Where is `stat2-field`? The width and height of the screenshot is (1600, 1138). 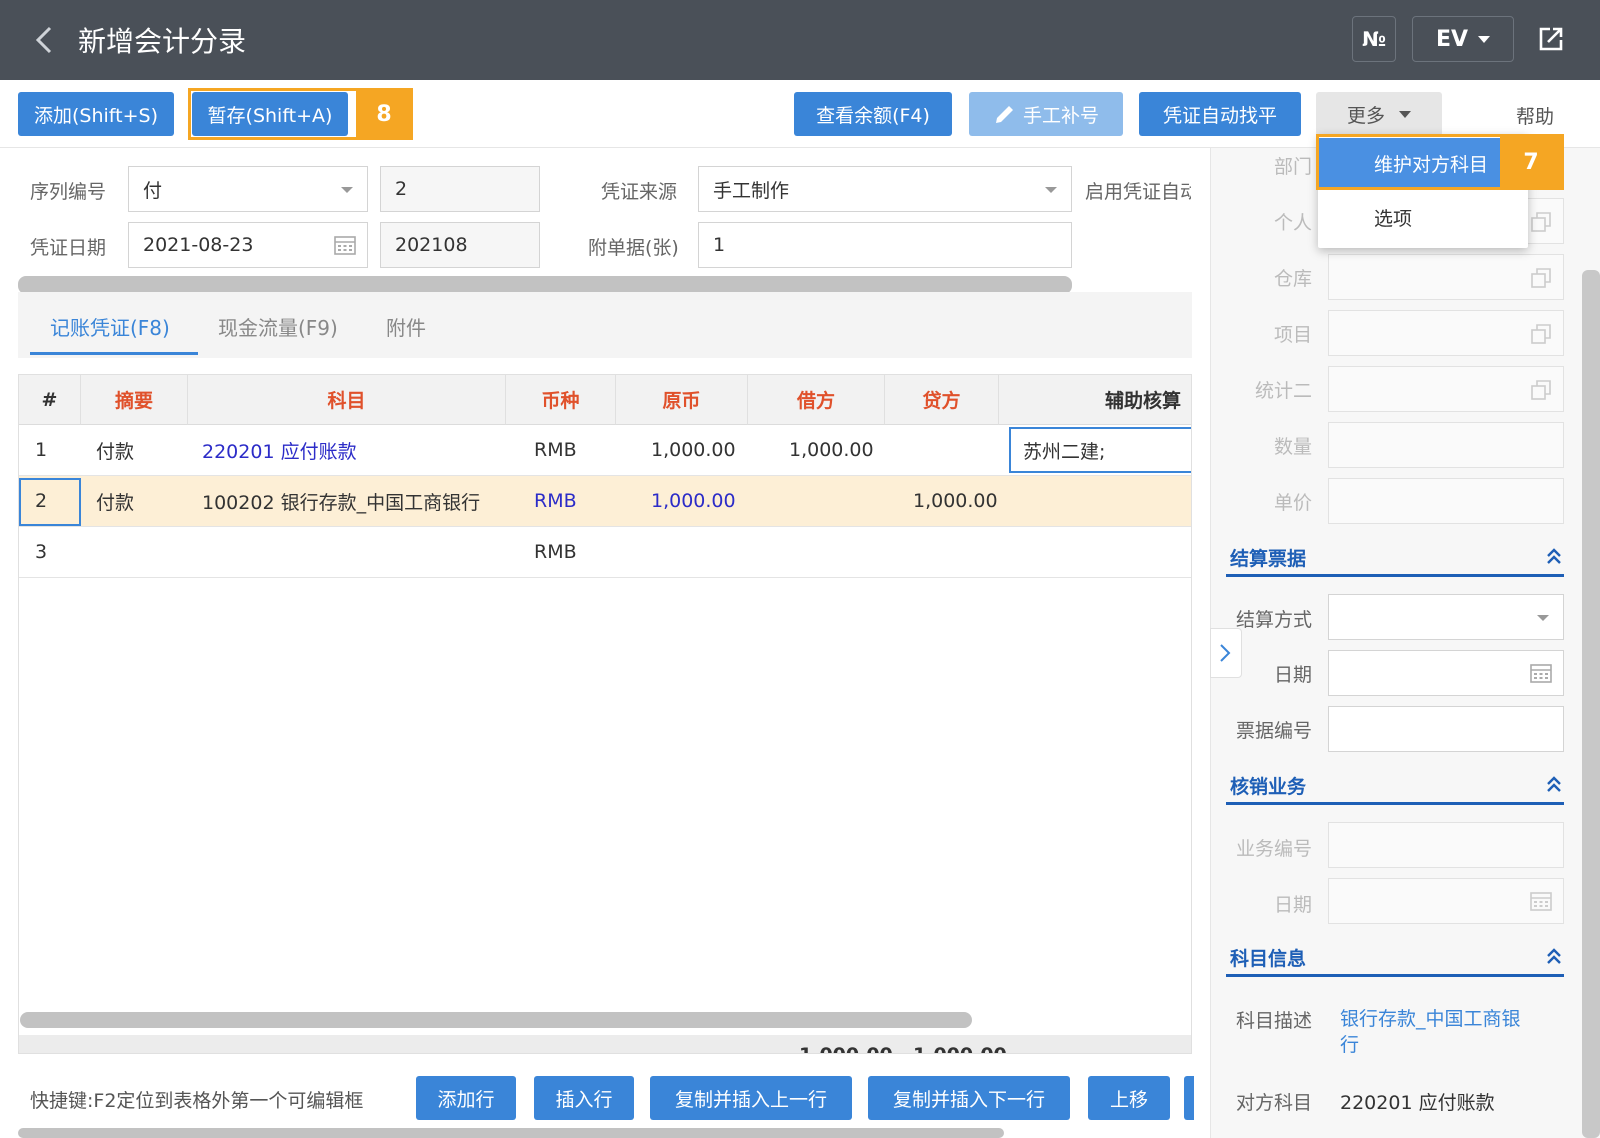 stat2-field is located at coordinates (1446, 389).